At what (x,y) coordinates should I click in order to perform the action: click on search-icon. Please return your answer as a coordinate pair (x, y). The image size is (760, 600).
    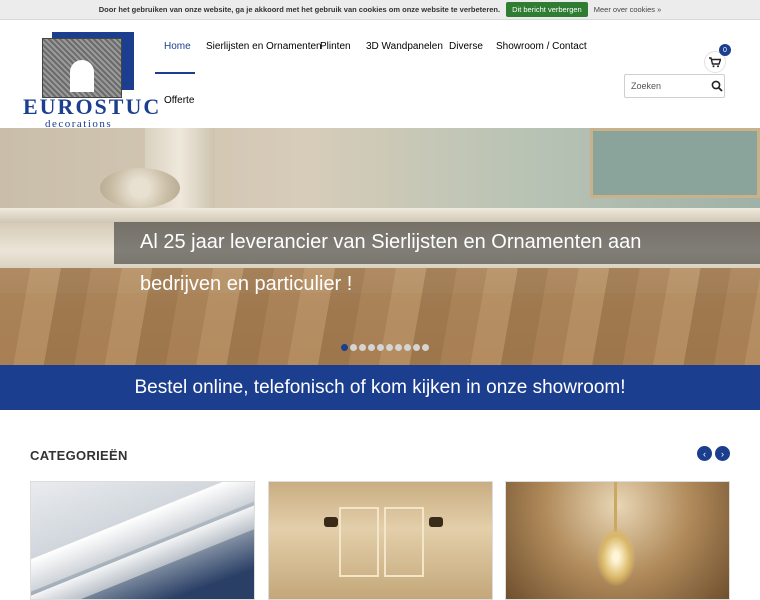
    Looking at the image, I should click on (717, 86).